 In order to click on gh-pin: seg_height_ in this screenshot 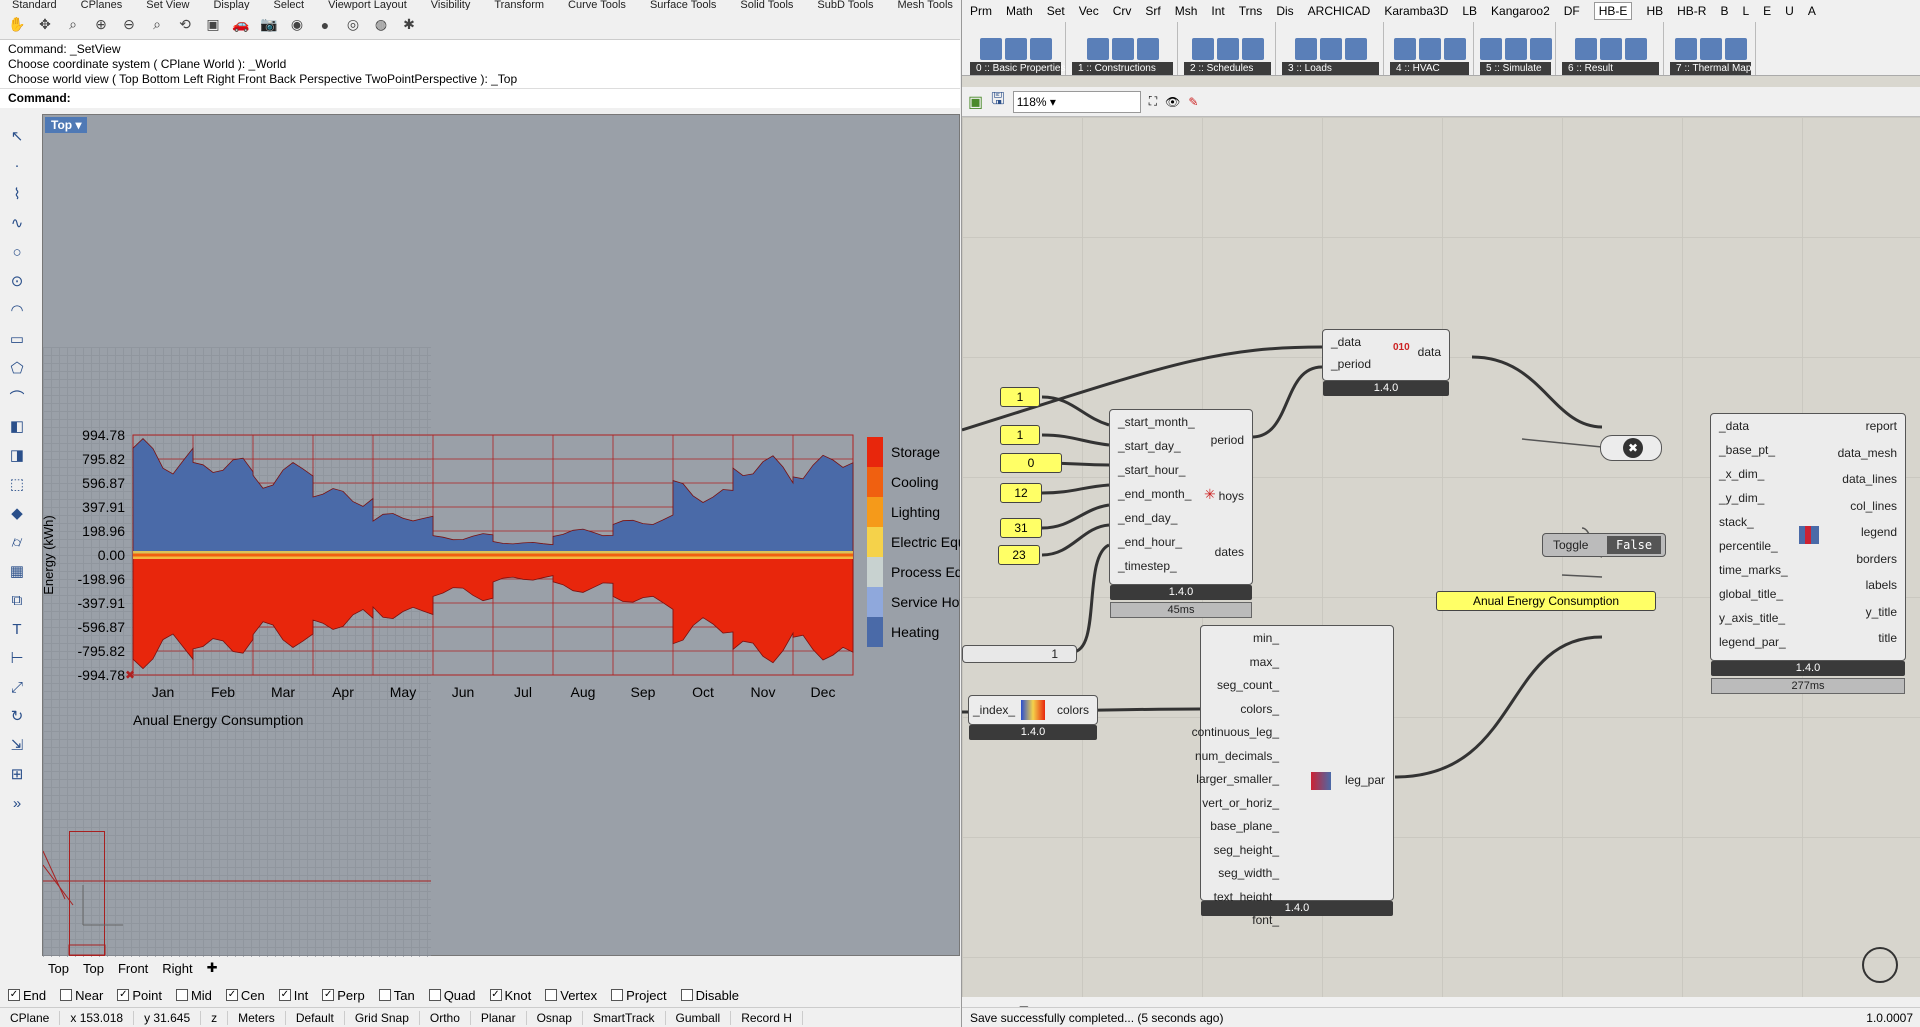, I will do `click(1246, 850)`.